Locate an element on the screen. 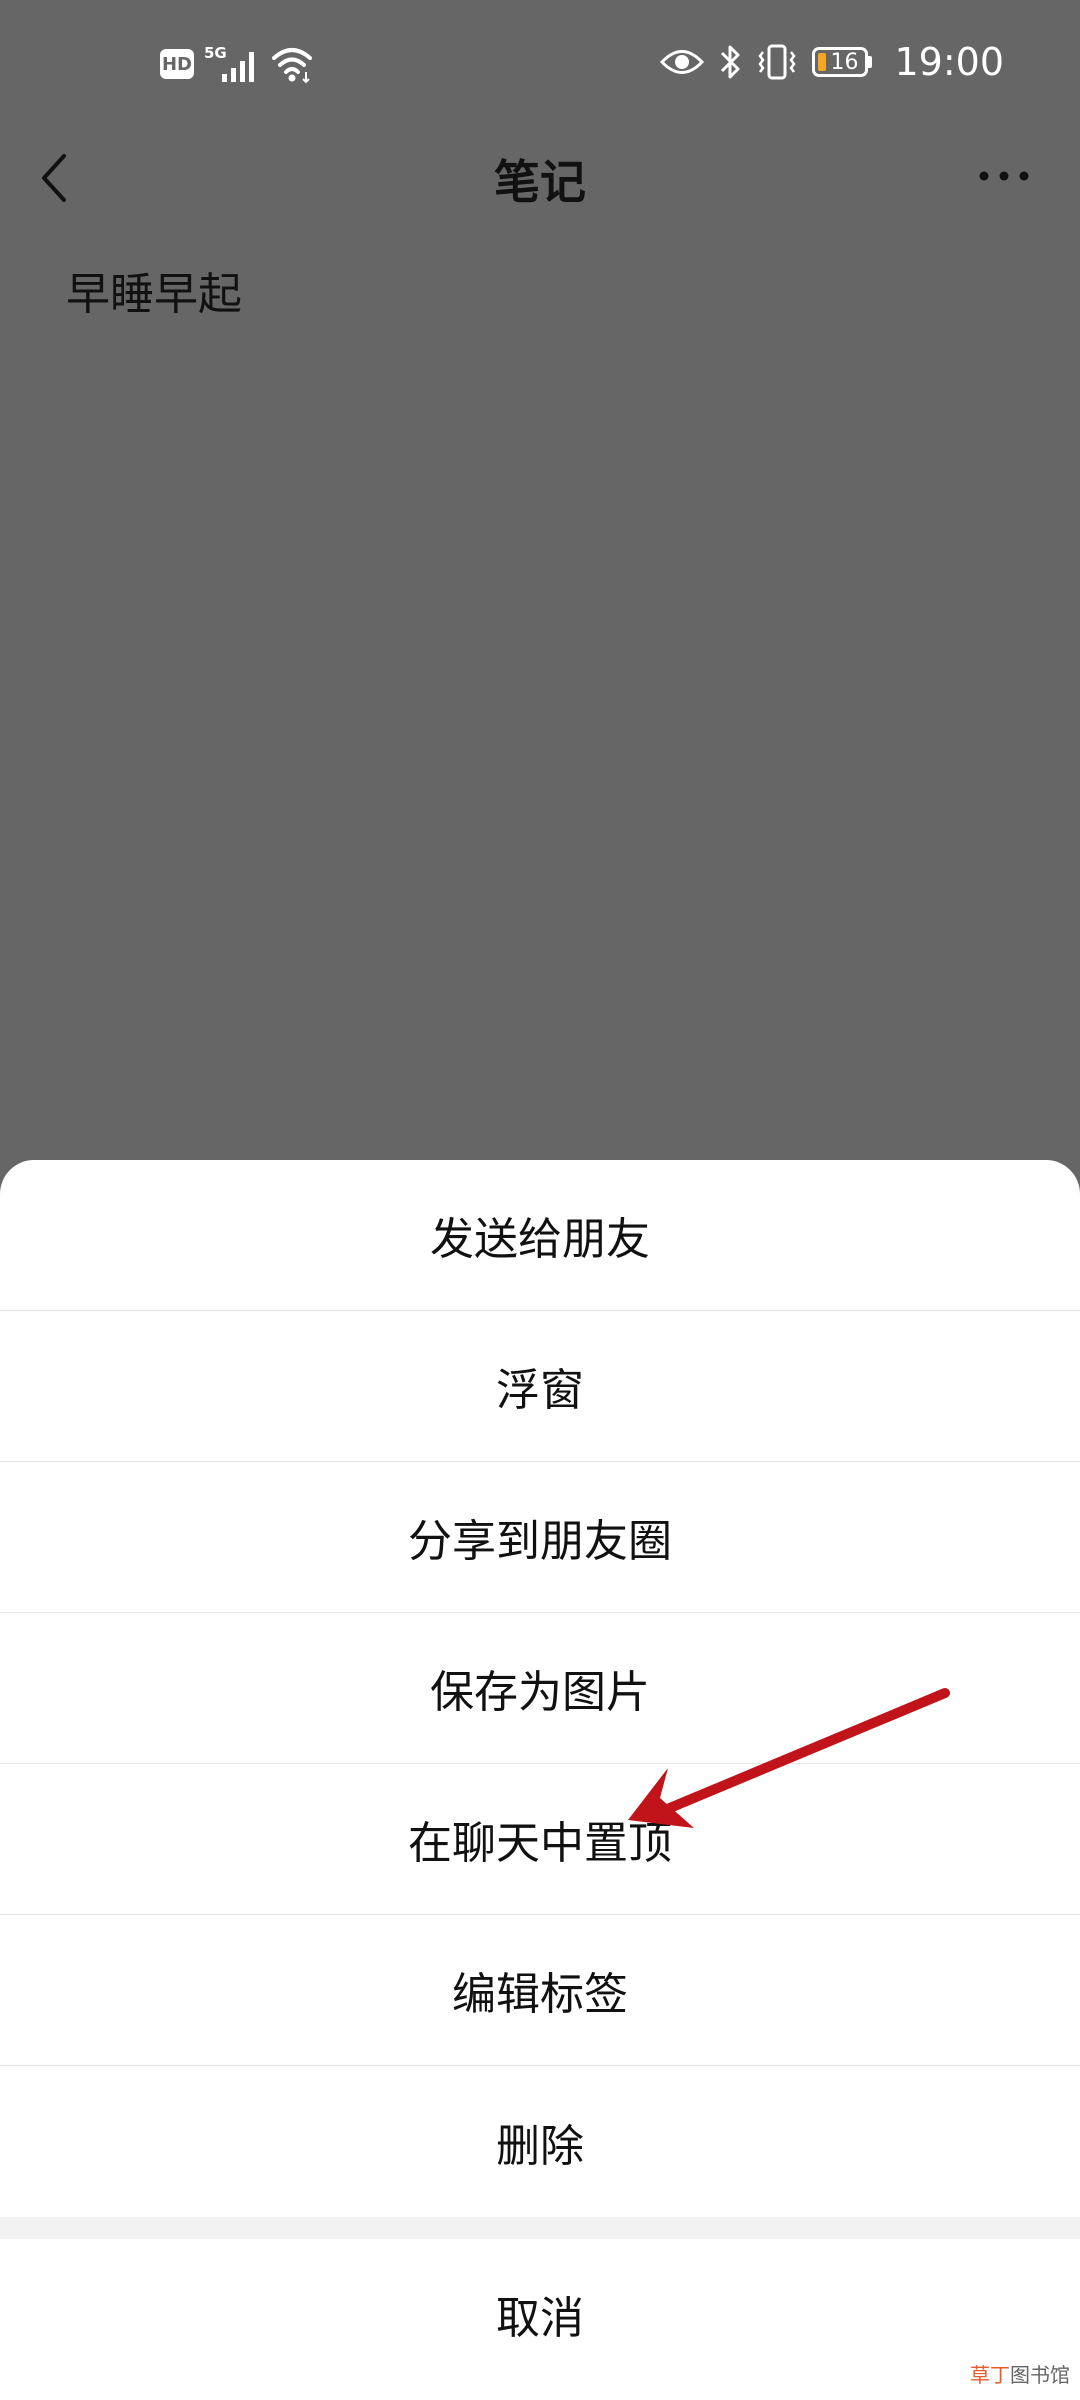 The width and height of the screenshot is (1080, 2400). battery-fill is located at coordinates (822, 62).